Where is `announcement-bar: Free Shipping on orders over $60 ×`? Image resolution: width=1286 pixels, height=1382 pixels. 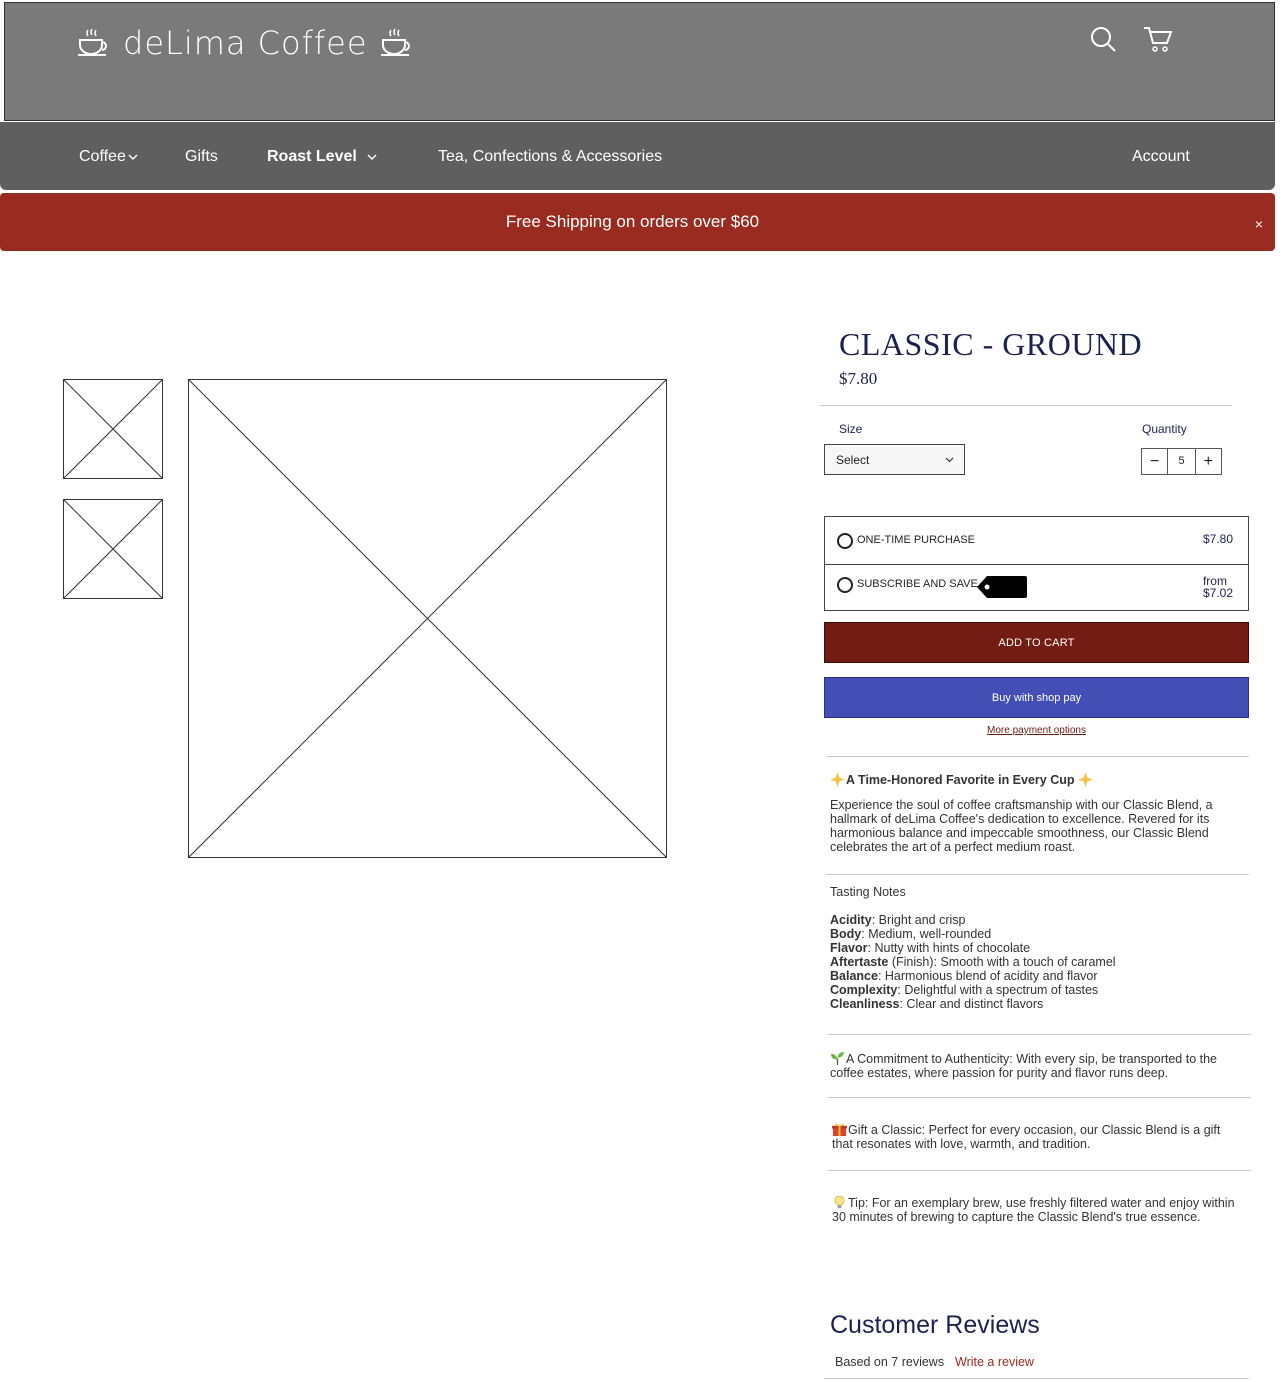 announcement-bar: Free Shipping on orders over $60 × is located at coordinates (637, 222).